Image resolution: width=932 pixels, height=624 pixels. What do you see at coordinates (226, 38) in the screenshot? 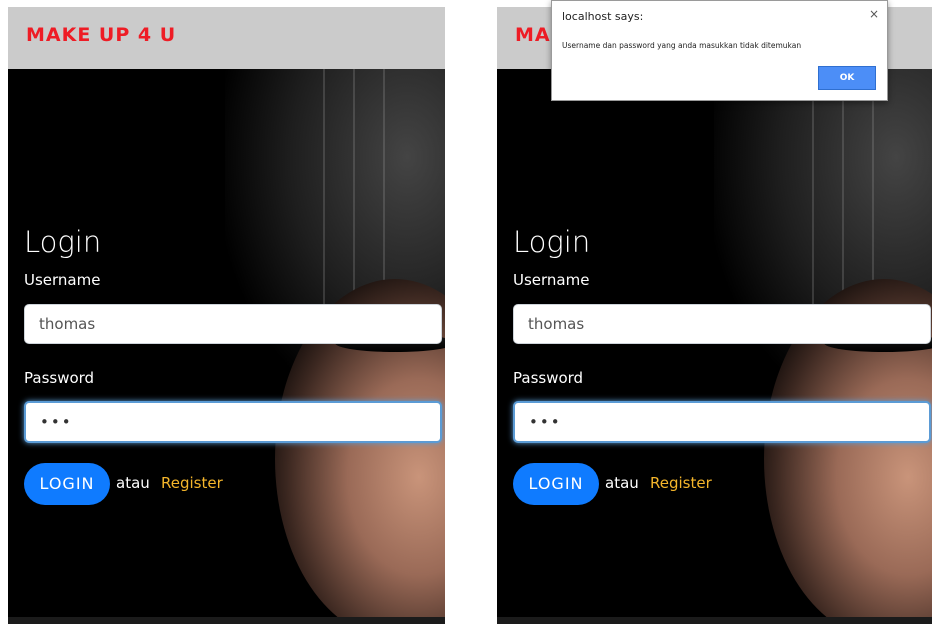
I see `navbar: MAKE UP 4 U` at bounding box center [226, 38].